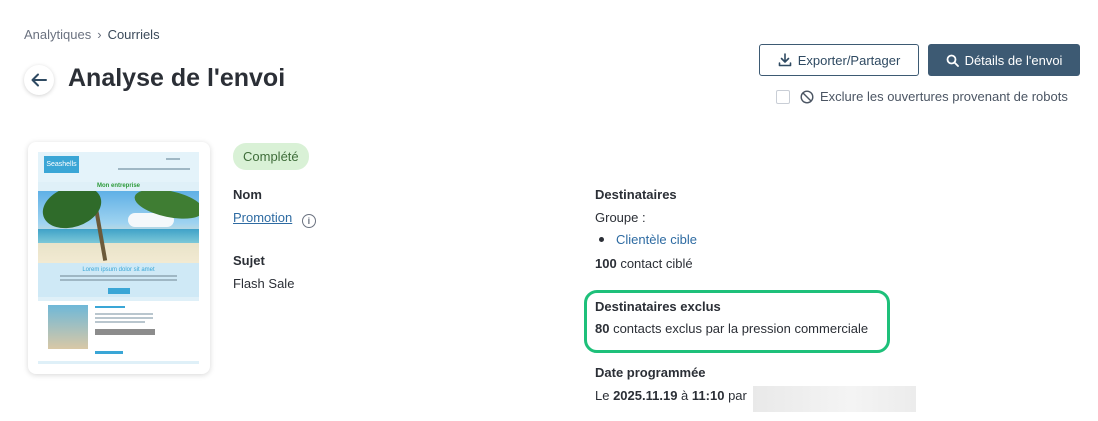 The width and height of the screenshot is (1098, 421). I want to click on group-list-item: Clientèle cible, so click(648, 239).